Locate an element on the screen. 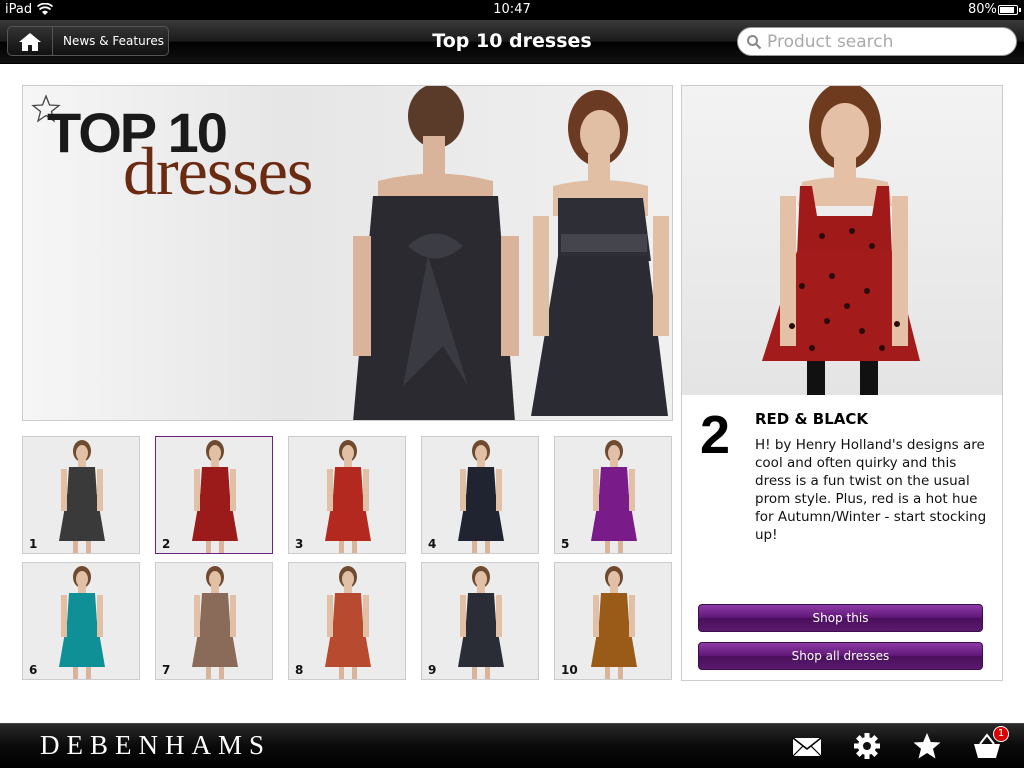 Image resolution: width=1024 pixels, height=768 pixels. dress-thumbnail: 5 is located at coordinates (613, 495).